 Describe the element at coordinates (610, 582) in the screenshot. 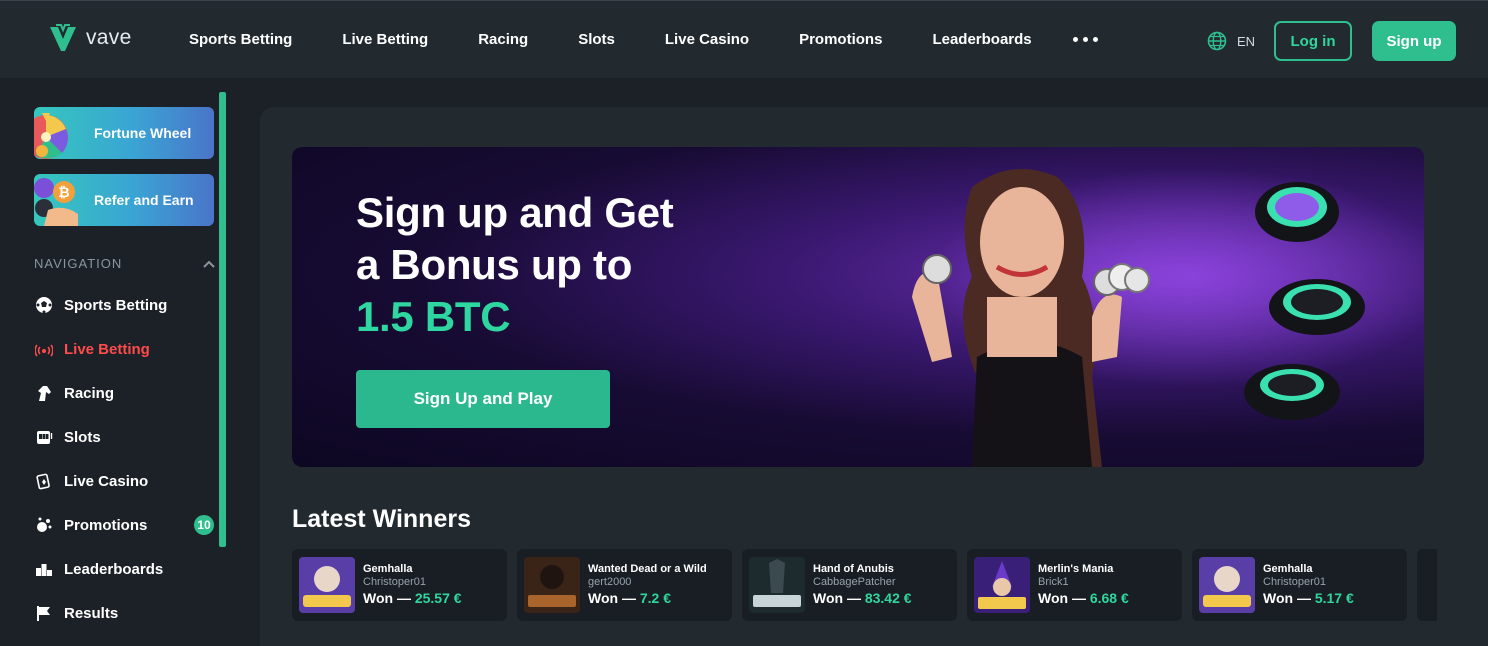

I see `winner-user: gert2000` at that location.